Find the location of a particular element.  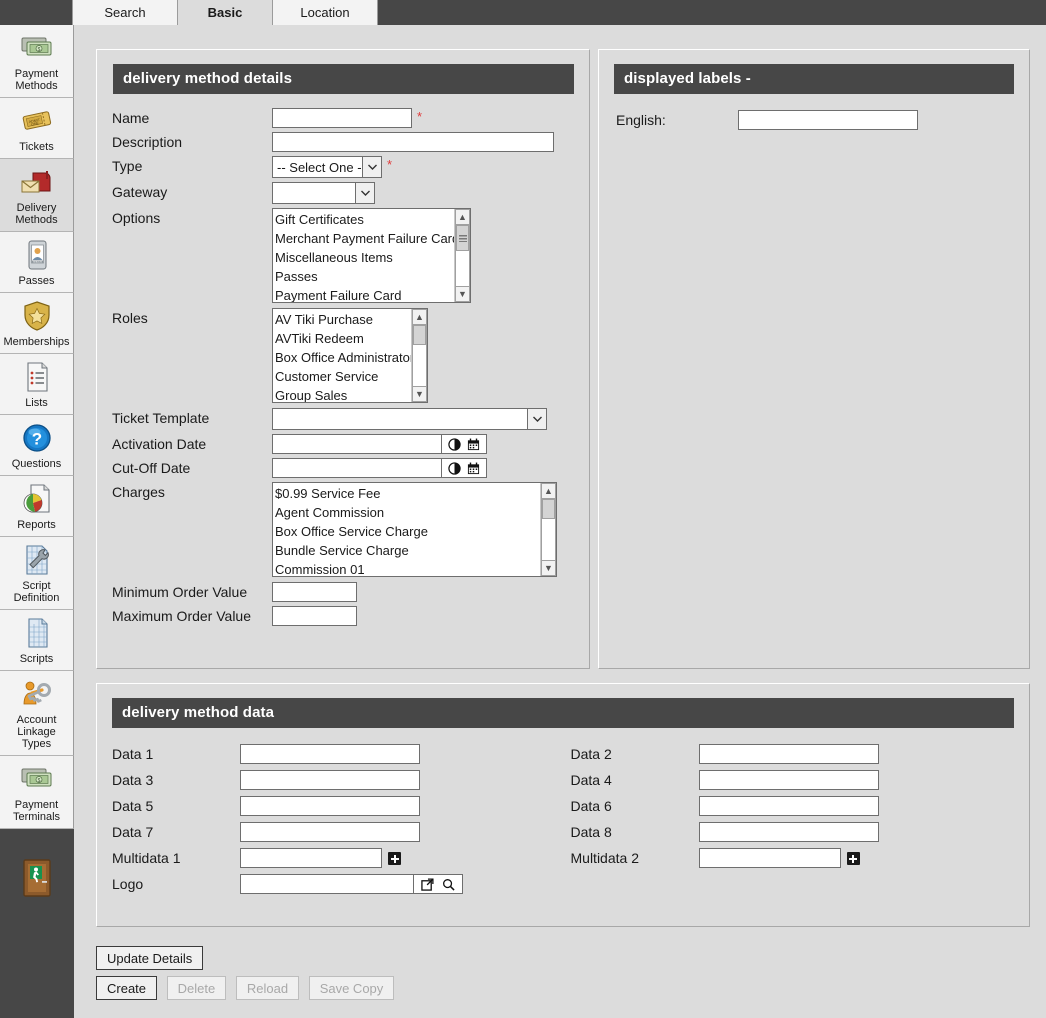

sidebar-item-passes: SEASON Passes is located at coordinates (37, 262).